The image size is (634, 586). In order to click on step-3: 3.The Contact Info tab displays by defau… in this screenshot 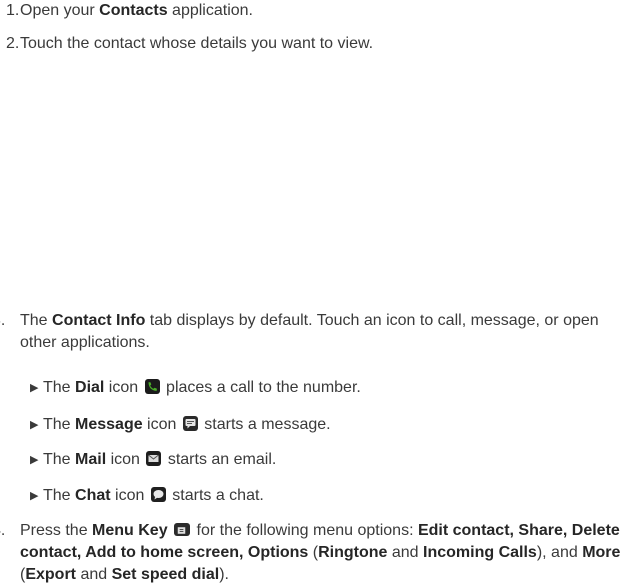, I will do `click(299, 331)`.